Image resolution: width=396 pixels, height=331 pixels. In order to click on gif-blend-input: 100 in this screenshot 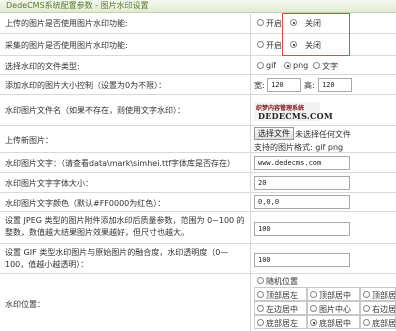, I will do `click(302, 260)`.